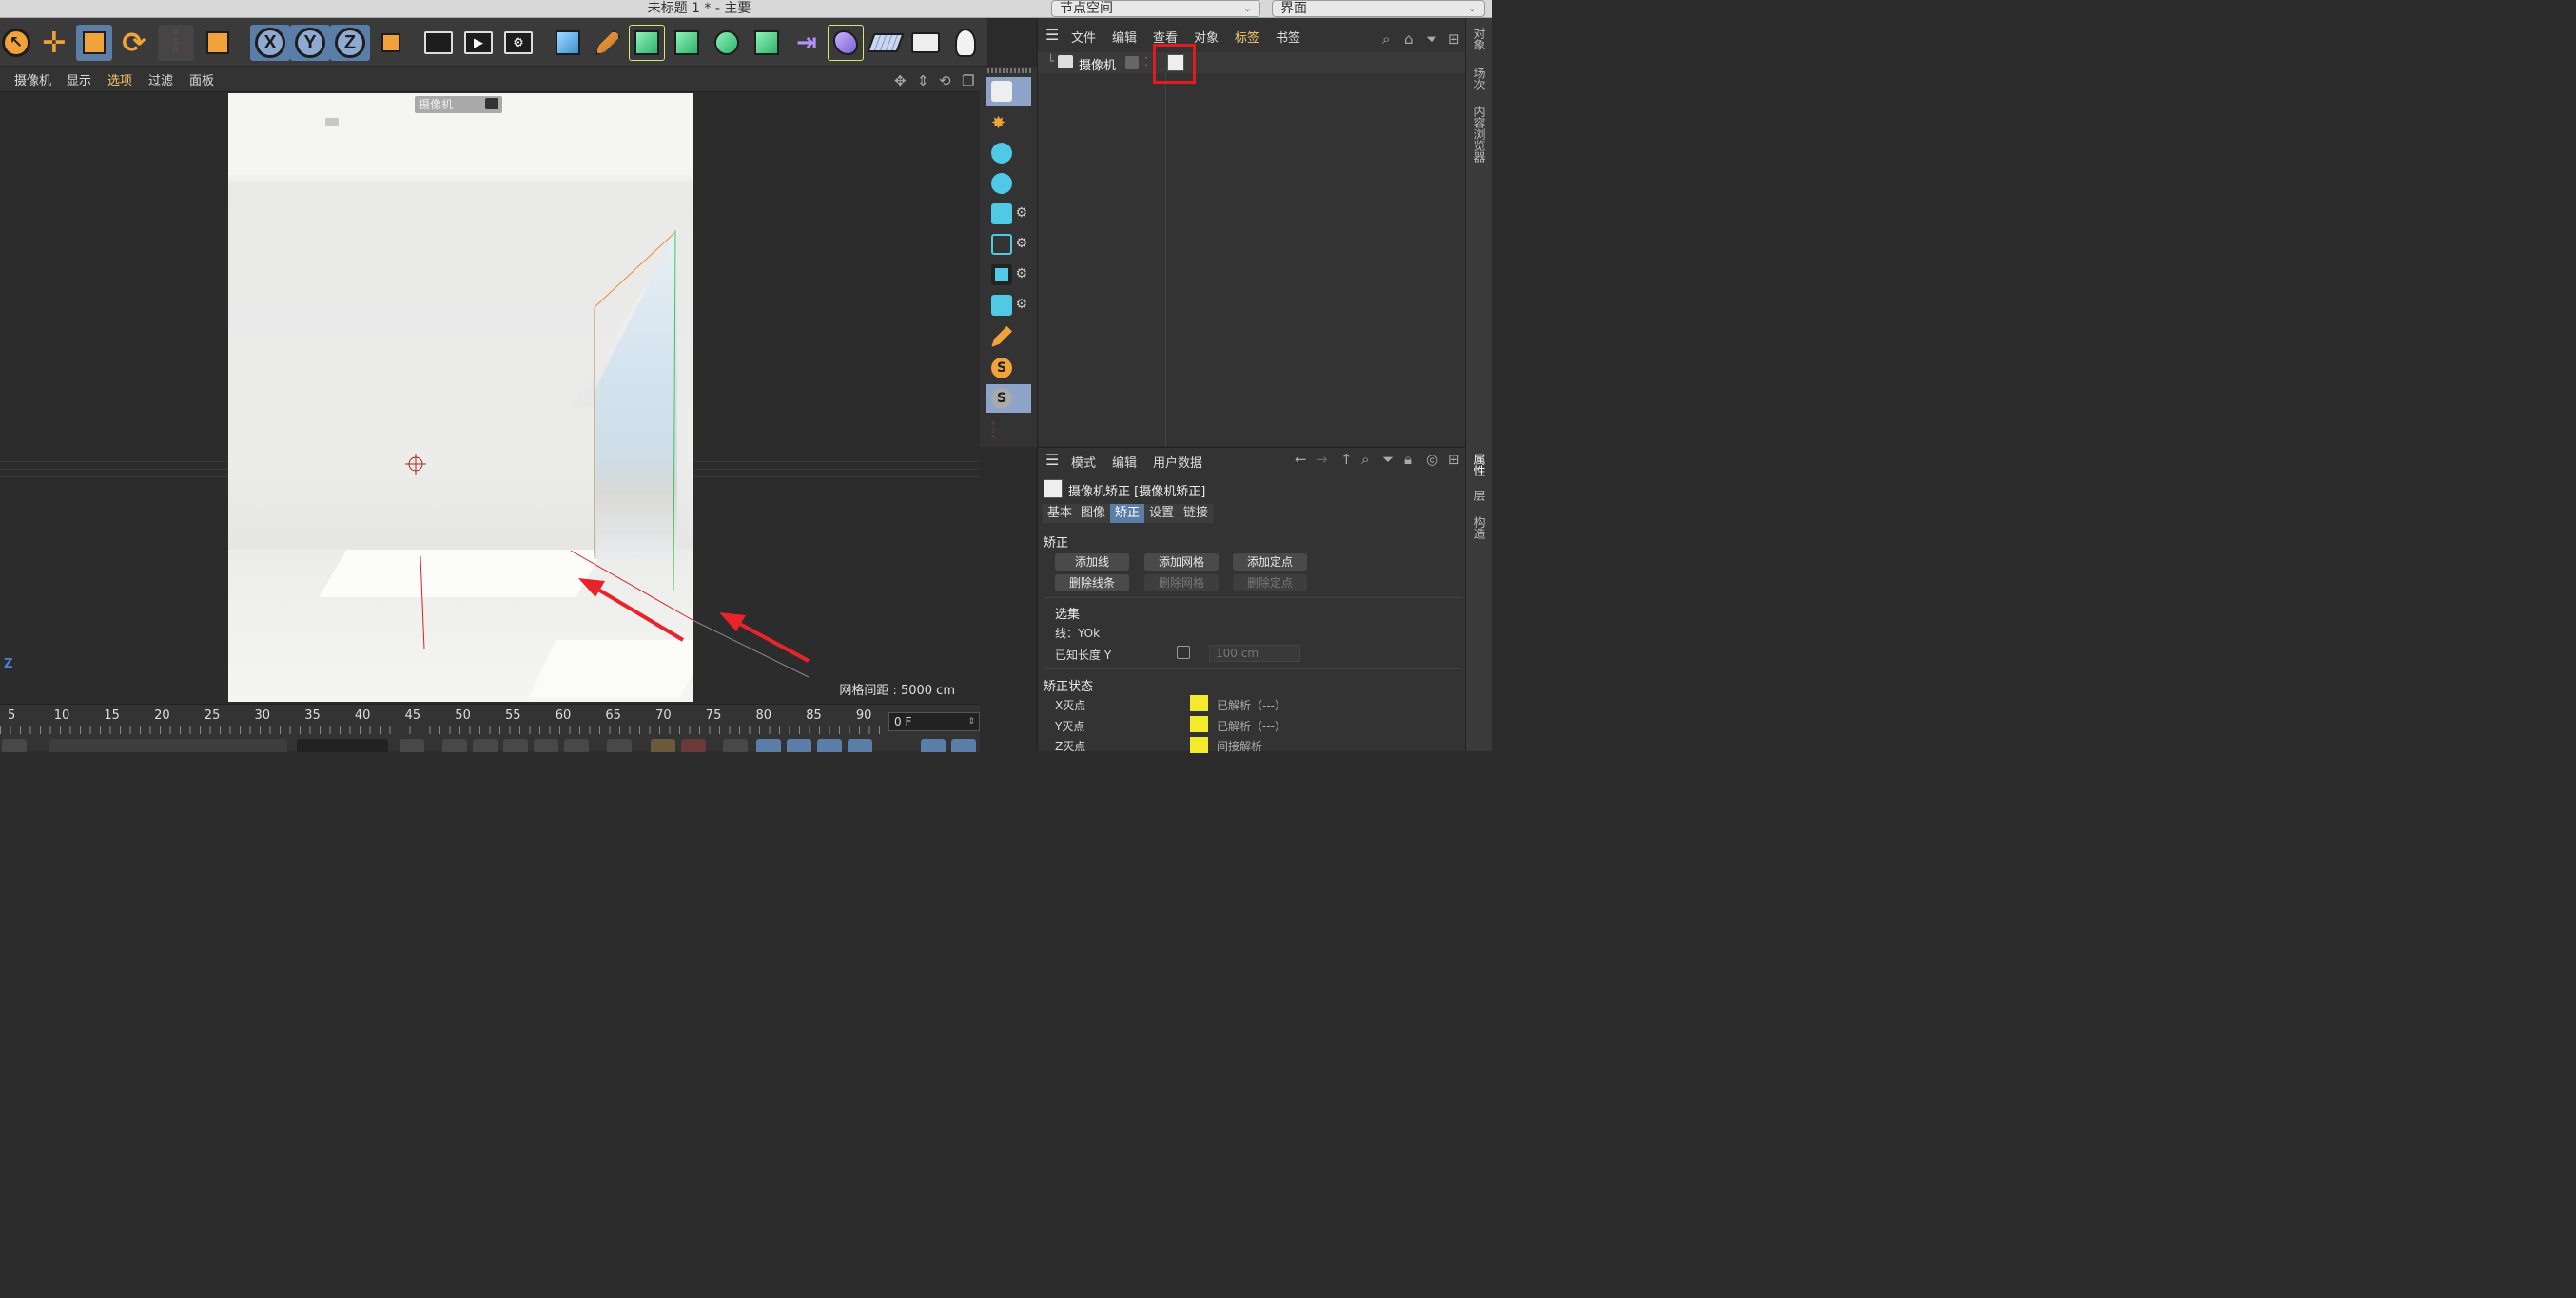 Image resolution: width=2576 pixels, height=1298 pixels. Describe the element at coordinates (1083, 37) in the screenshot. I see `om-menu-file: 文件` at that location.